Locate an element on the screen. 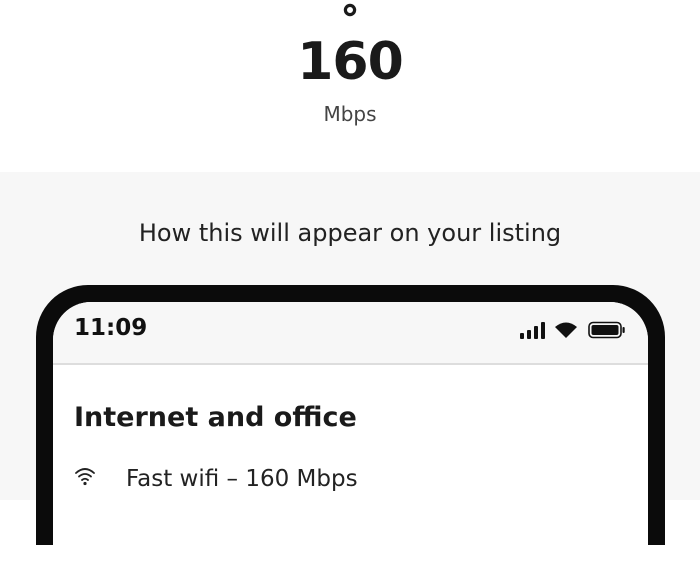  speed-value: 160 is located at coordinates (350, 62).